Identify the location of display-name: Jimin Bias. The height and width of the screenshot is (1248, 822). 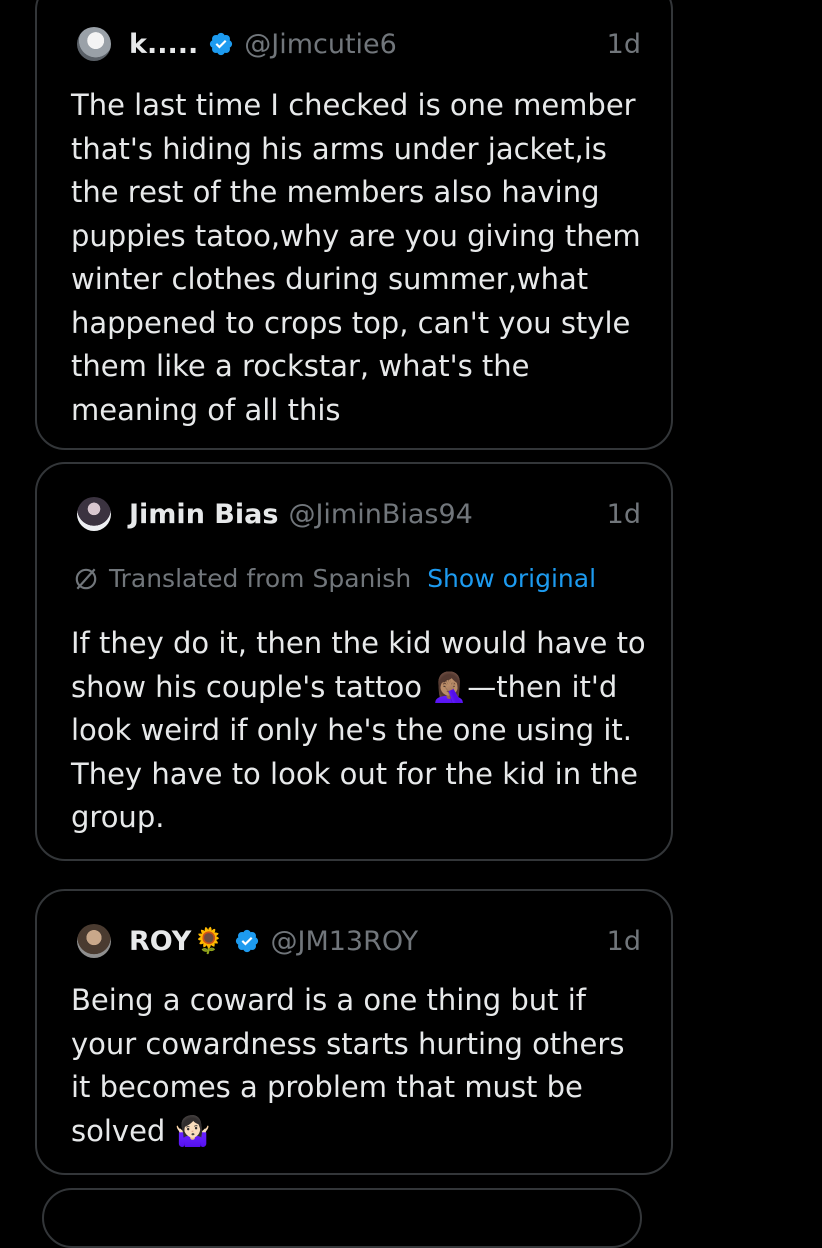
(203, 514).